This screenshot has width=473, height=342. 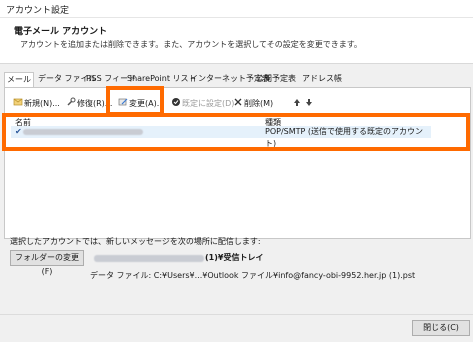 I want to click on delete-x-icon, so click(x=238, y=102).